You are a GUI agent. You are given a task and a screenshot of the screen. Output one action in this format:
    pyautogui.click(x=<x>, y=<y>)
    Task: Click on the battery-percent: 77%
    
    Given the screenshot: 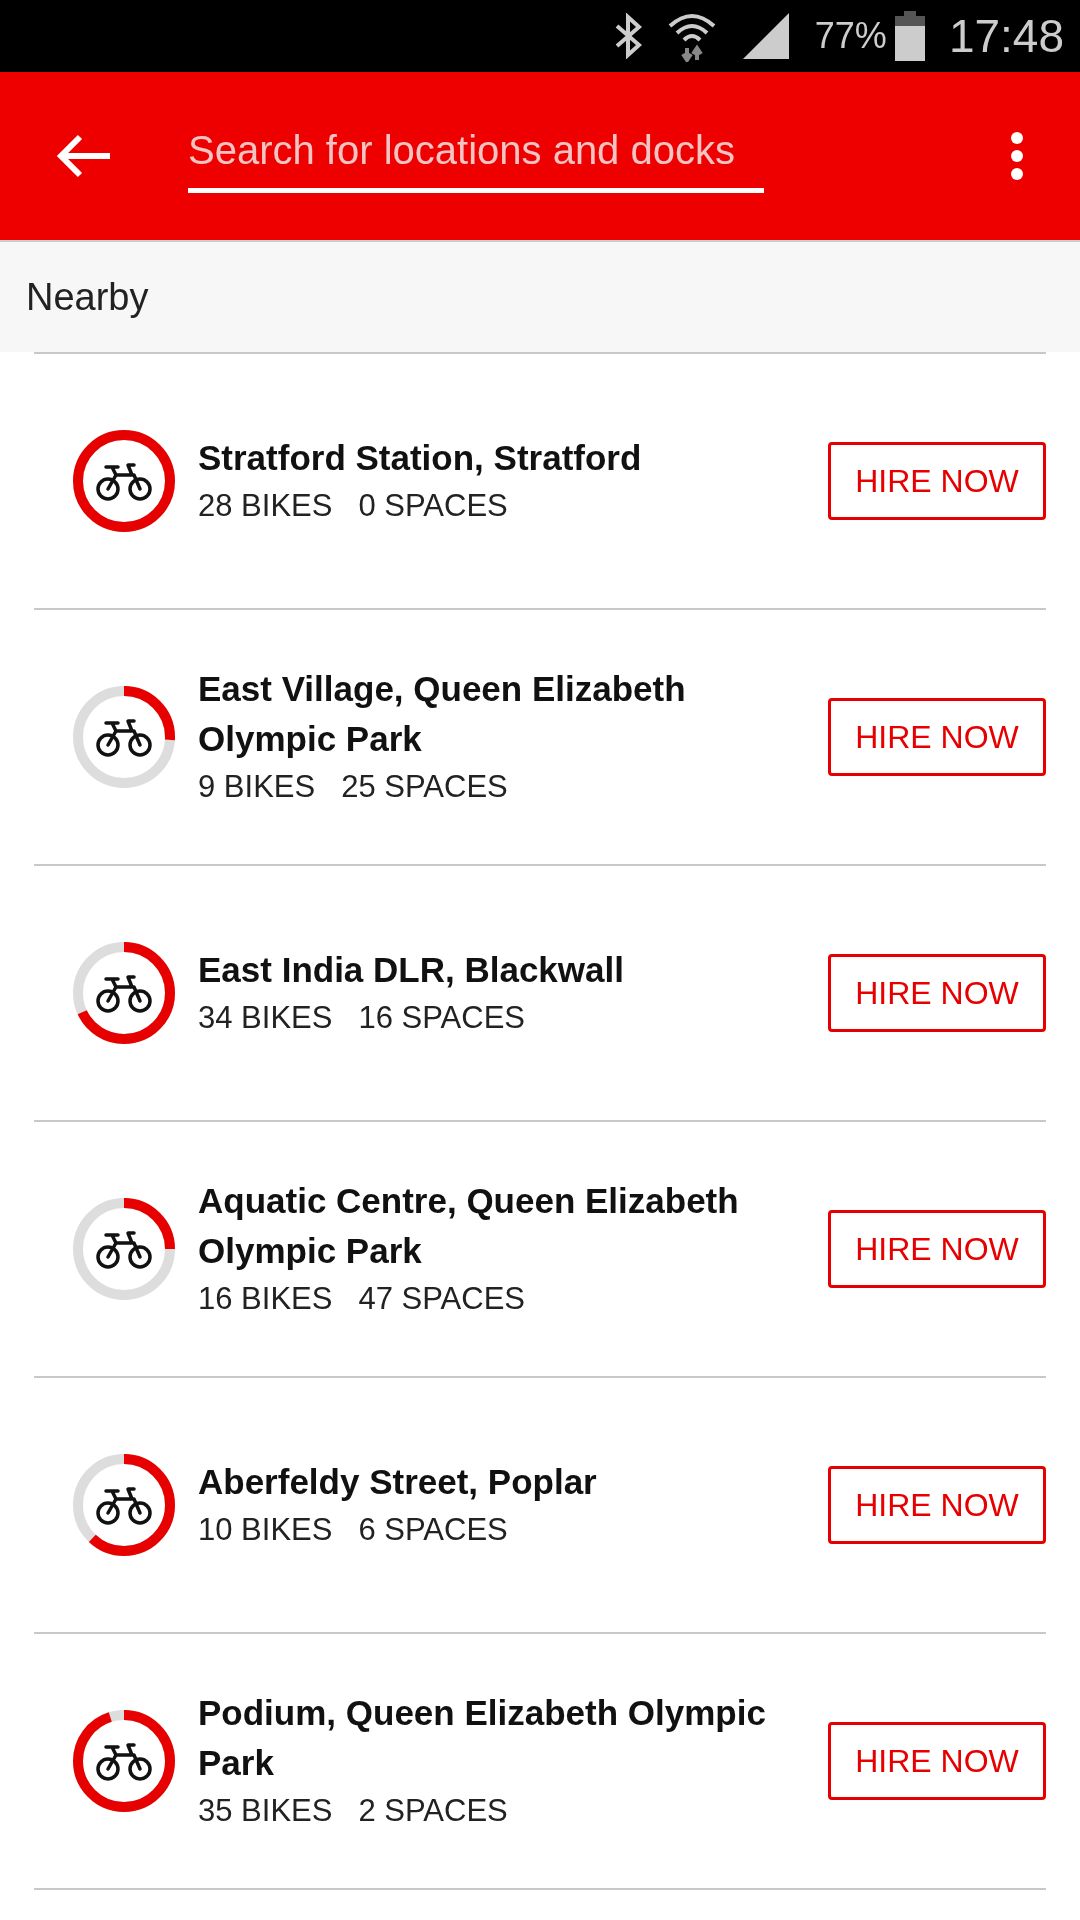 What is the action you would take?
    pyautogui.click(x=850, y=36)
    